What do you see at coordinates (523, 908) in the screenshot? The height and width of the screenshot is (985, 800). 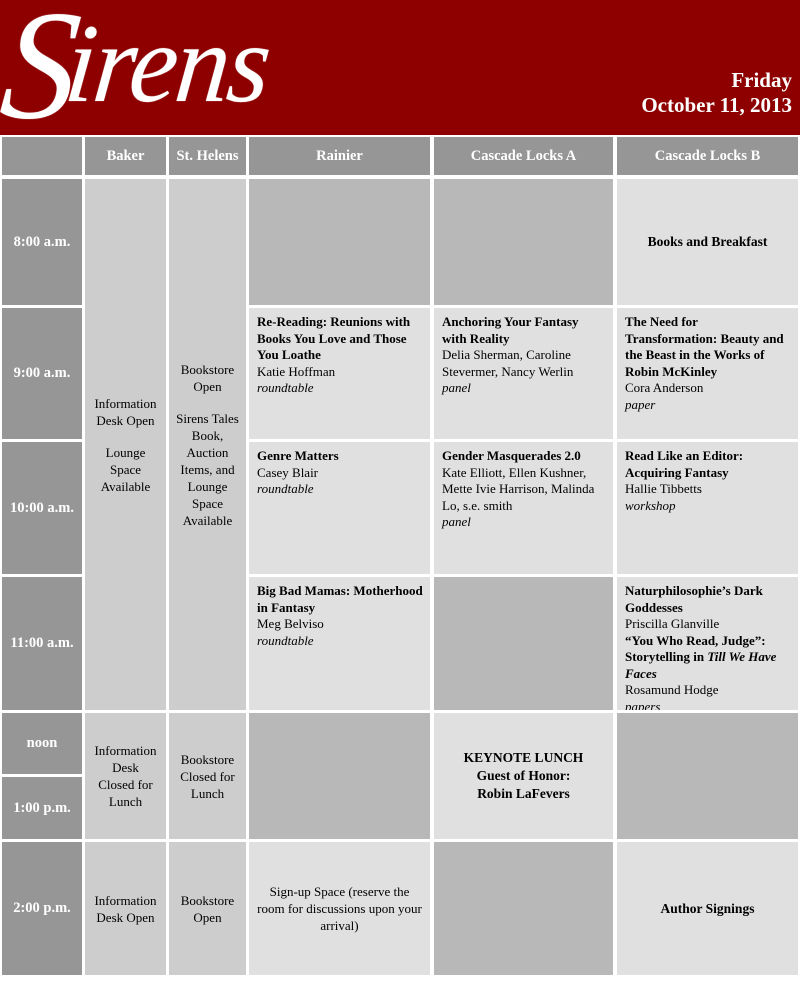 I see `cell-cascade-a-2pm` at bounding box center [523, 908].